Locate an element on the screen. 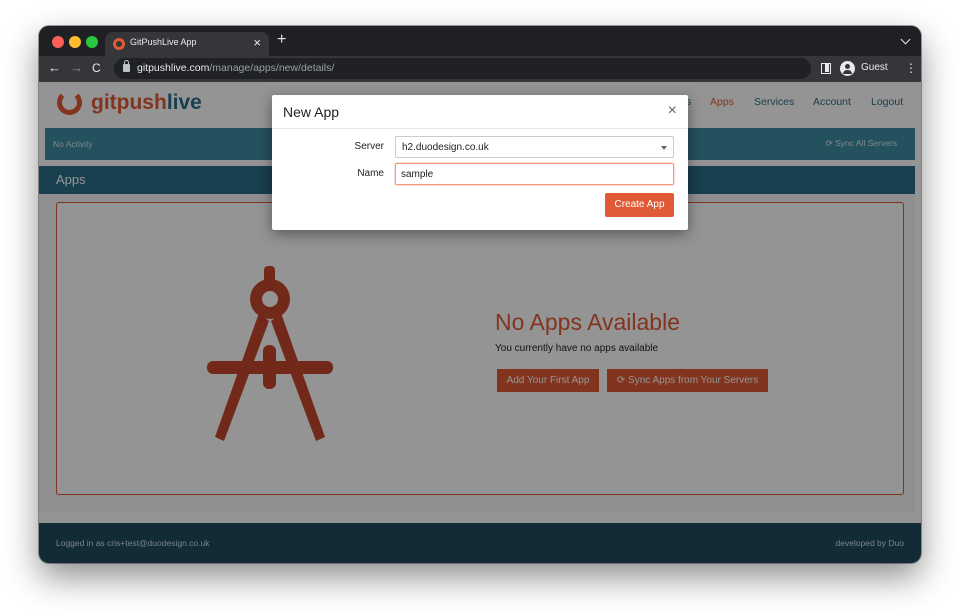 The height and width of the screenshot is (615, 960). close-window-button is located at coordinates (58, 42).